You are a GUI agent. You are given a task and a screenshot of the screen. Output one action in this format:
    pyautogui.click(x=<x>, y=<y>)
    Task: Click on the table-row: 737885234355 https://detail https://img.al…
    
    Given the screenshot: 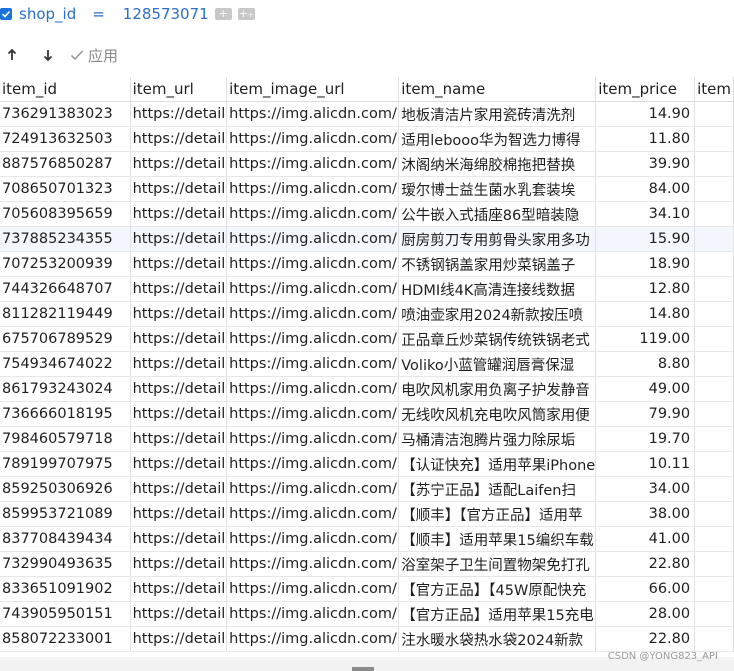 What is the action you would take?
    pyautogui.click(x=367, y=239)
    